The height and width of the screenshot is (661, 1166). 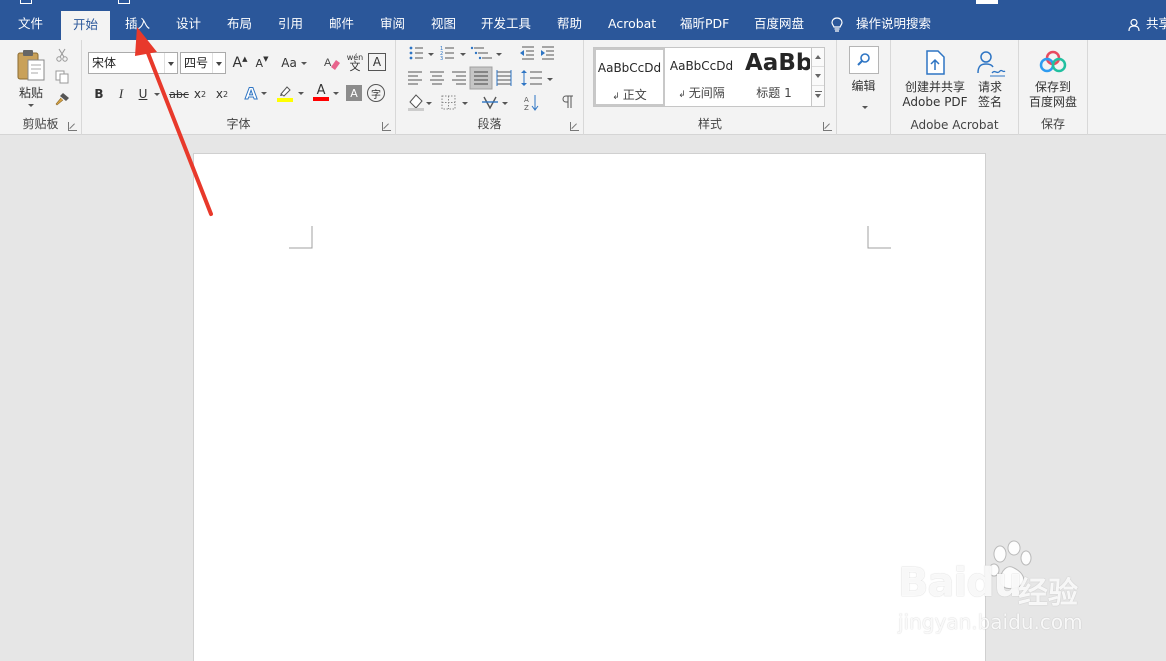 What do you see at coordinates (377, 62) in the screenshot?
I see `character-border-button: A` at bounding box center [377, 62].